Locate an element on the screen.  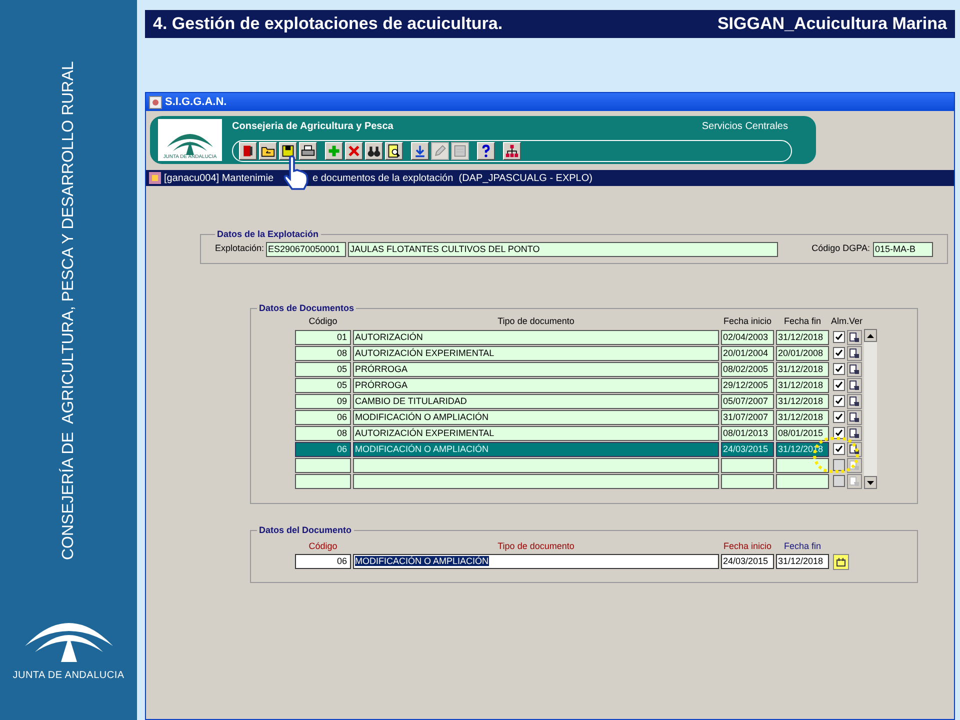
code-cell: 01 is located at coordinates (323, 337).